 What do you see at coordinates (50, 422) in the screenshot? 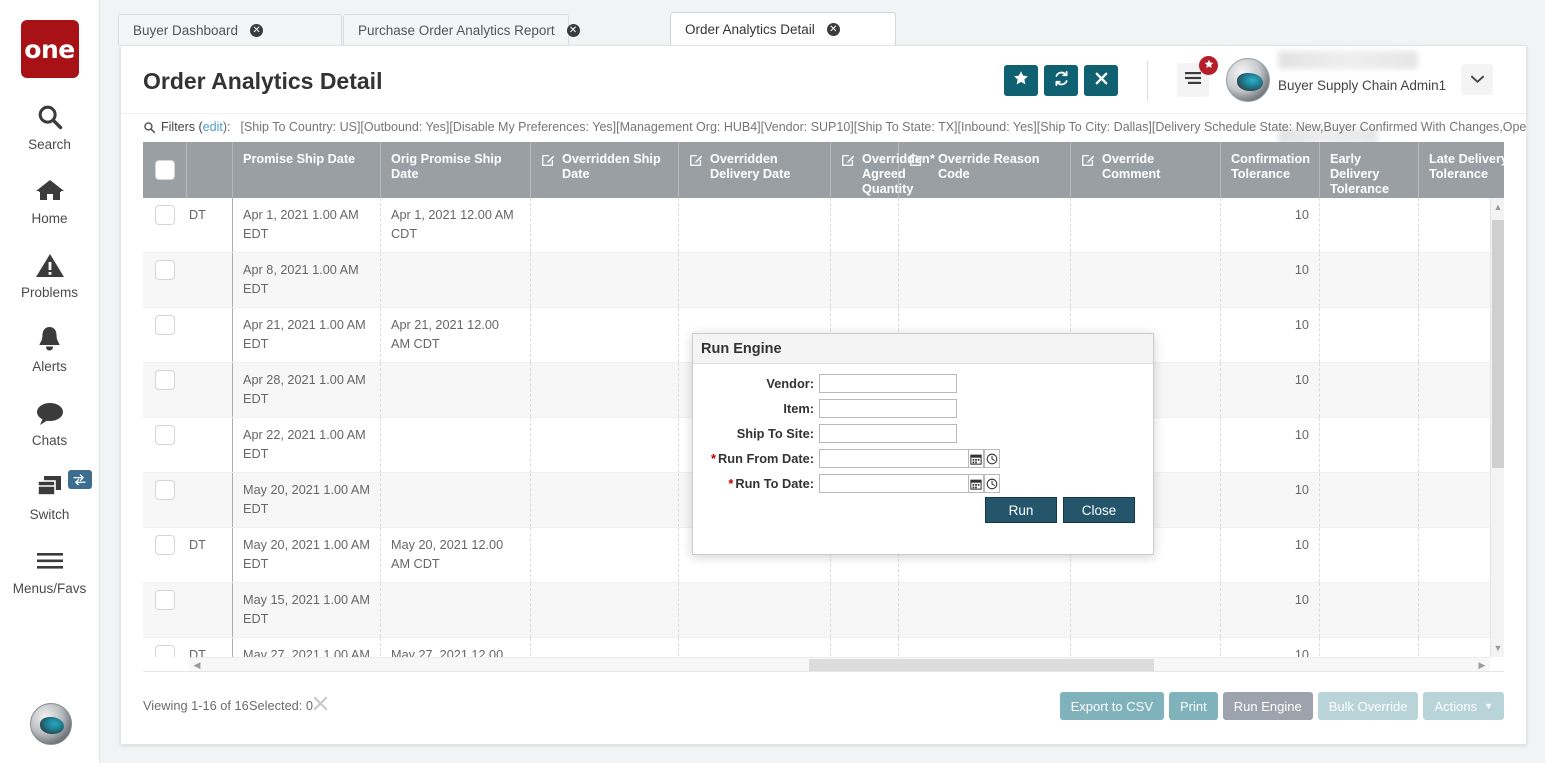
I see `sidebar-item-chats: Chats` at bounding box center [50, 422].